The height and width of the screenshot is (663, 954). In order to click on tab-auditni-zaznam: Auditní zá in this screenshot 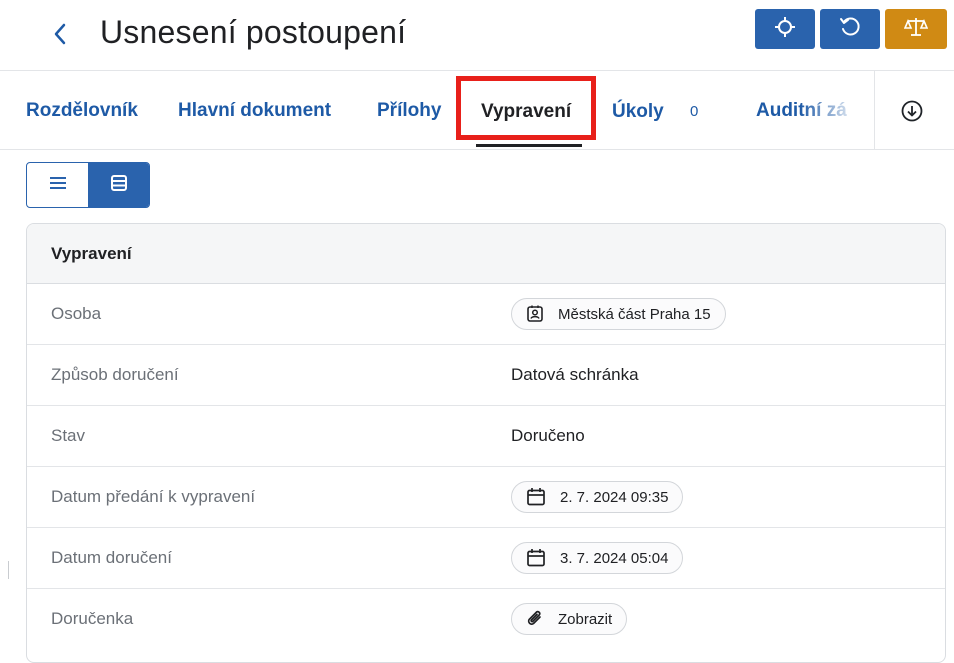, I will do `click(801, 111)`.